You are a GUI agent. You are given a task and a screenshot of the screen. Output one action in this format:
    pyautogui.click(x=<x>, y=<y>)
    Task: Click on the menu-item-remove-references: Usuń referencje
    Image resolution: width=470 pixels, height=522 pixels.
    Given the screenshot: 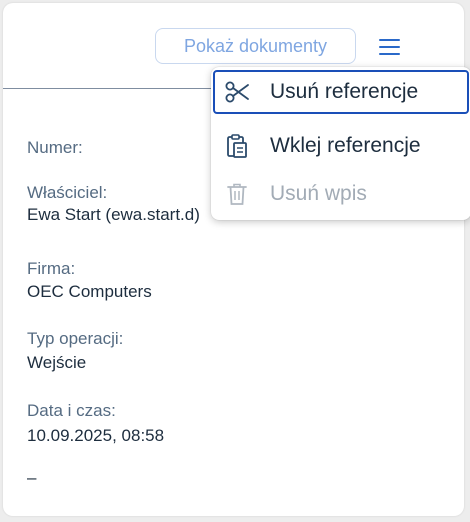 What is the action you would take?
    pyautogui.click(x=341, y=92)
    